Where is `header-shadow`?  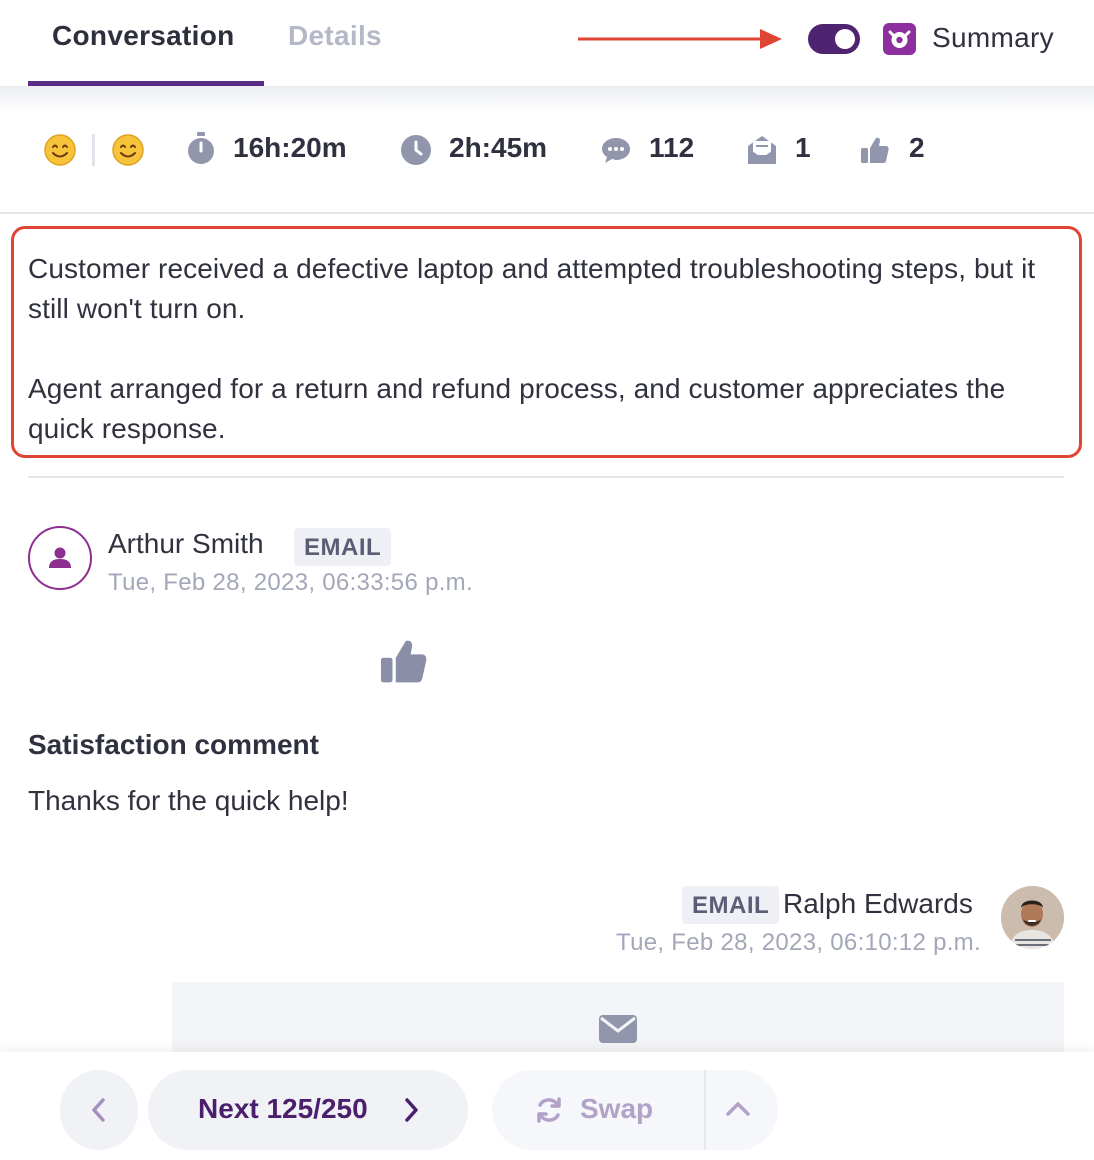 header-shadow is located at coordinates (547, 99).